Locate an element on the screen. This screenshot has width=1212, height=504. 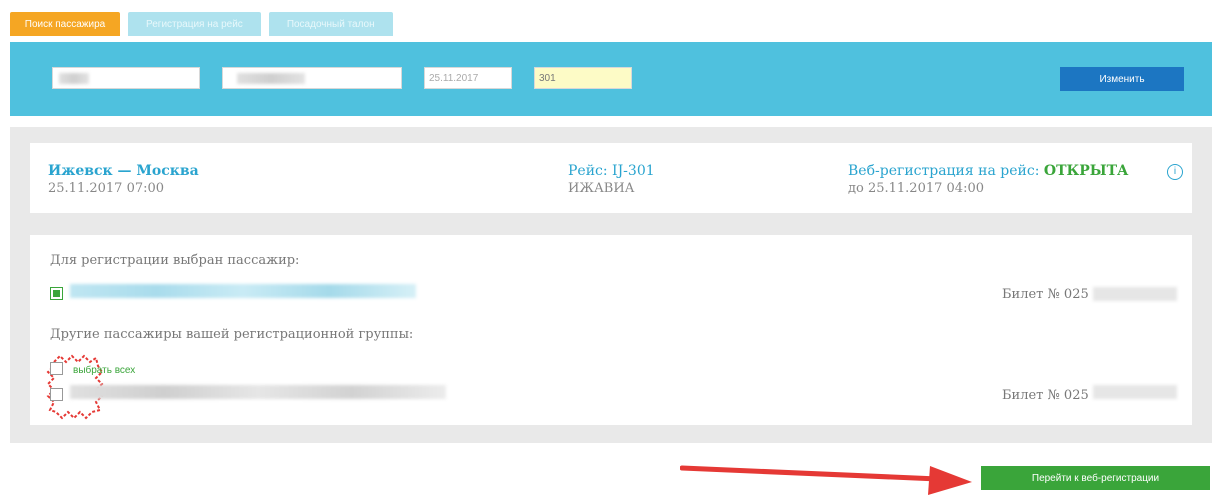
change-button: Изменить is located at coordinates (1122, 79).